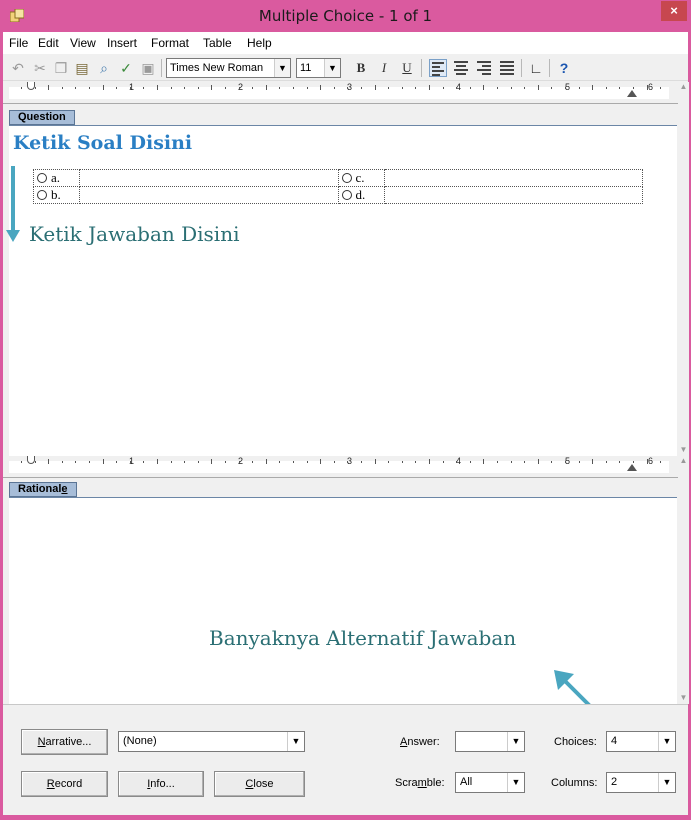  Describe the element at coordinates (490, 741) in the screenshot. I see `answer-dropdown: ▼` at that location.